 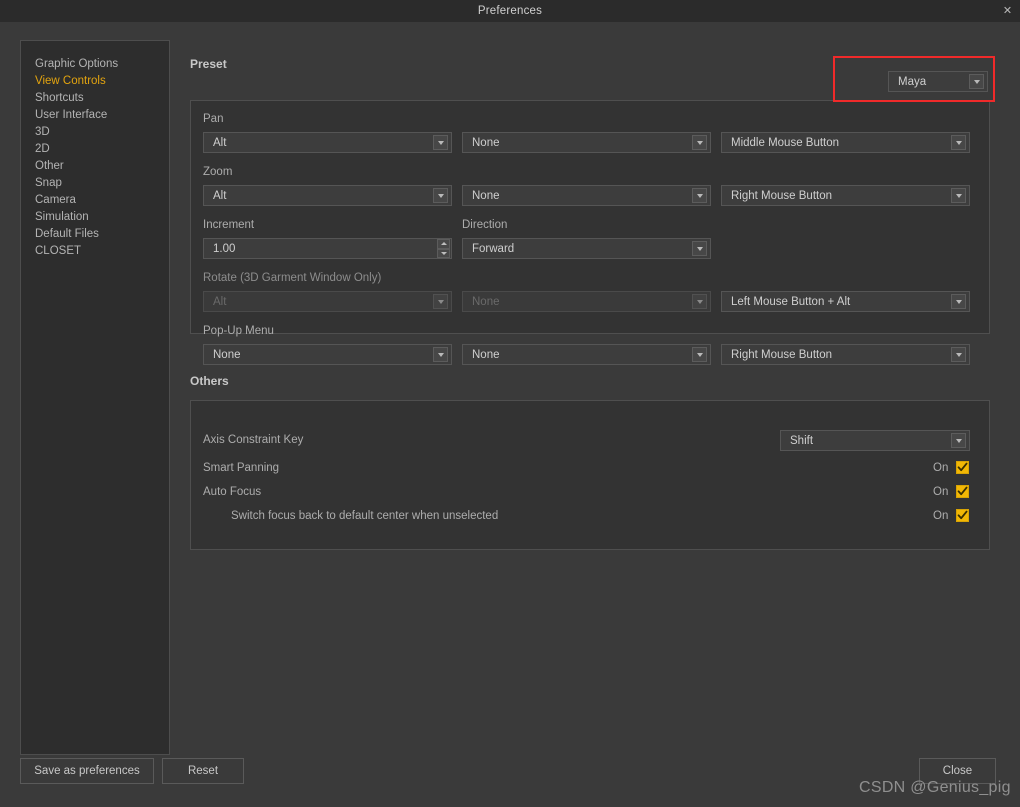 I want to click on close-icon: ✕, so click(x=1007, y=11).